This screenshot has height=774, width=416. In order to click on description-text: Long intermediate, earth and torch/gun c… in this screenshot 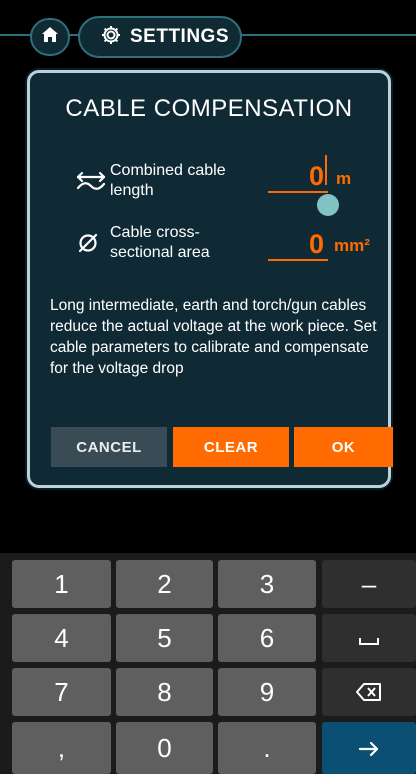, I will do `click(213, 337)`.